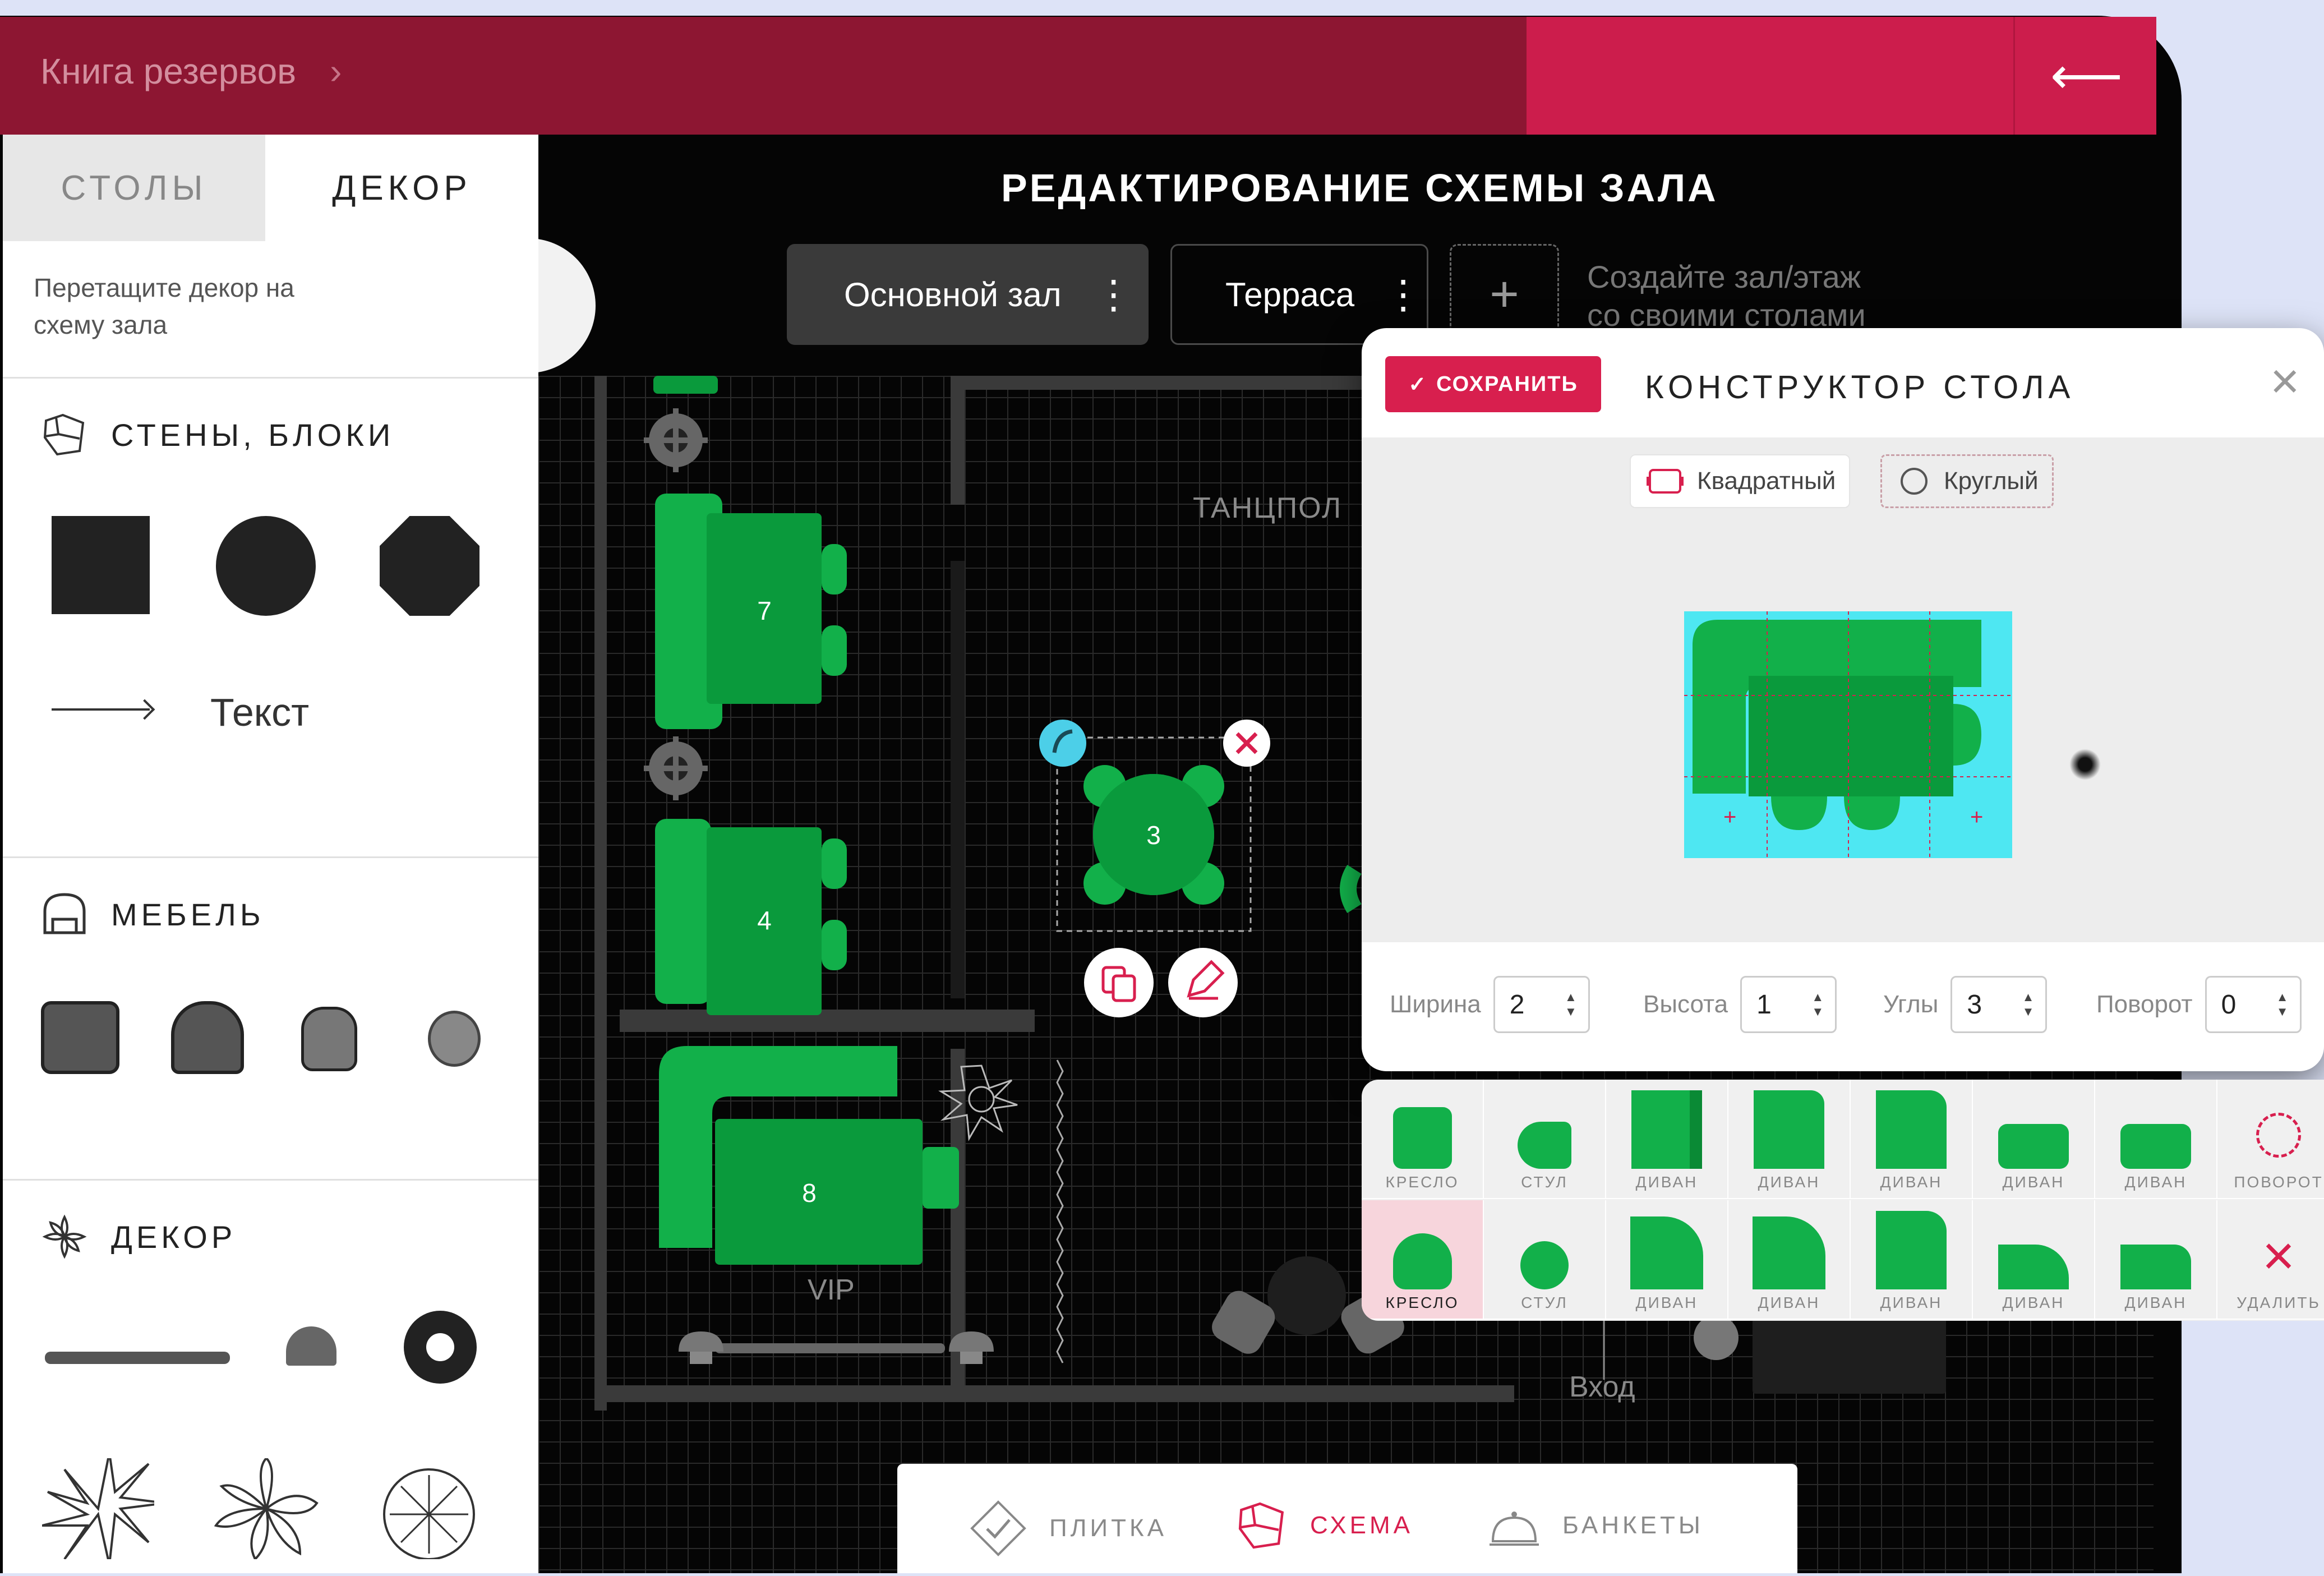  What do you see at coordinates (1716, 1337) in the screenshot?
I see `lamp-round` at bounding box center [1716, 1337].